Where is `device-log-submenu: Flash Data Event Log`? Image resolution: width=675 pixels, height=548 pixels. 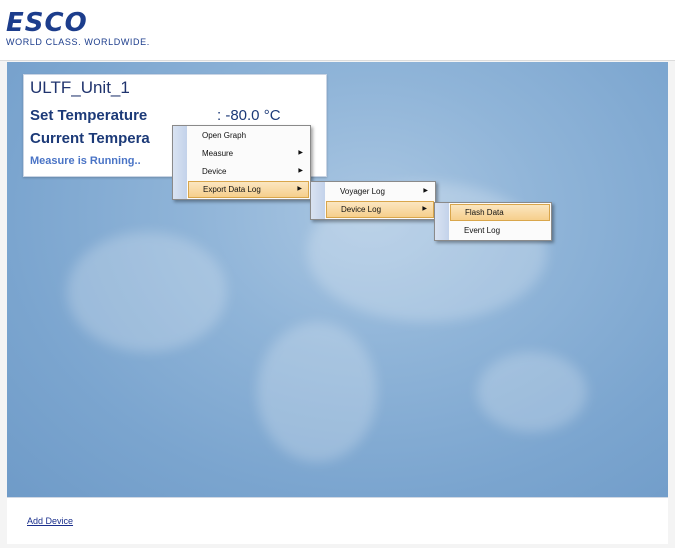
device-log-submenu: Flash Data Event Log is located at coordinates (493, 221).